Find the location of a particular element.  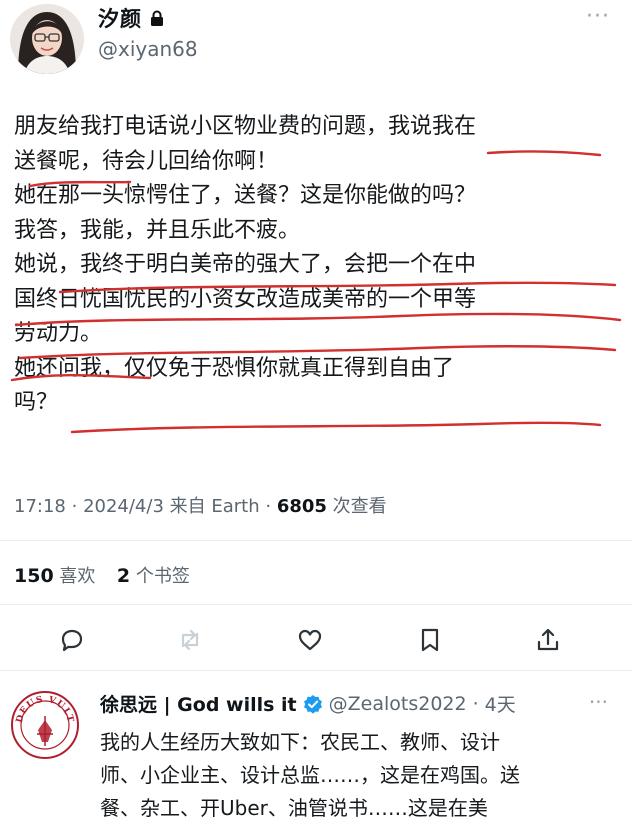

views-count: 6805 is located at coordinates (301, 506).